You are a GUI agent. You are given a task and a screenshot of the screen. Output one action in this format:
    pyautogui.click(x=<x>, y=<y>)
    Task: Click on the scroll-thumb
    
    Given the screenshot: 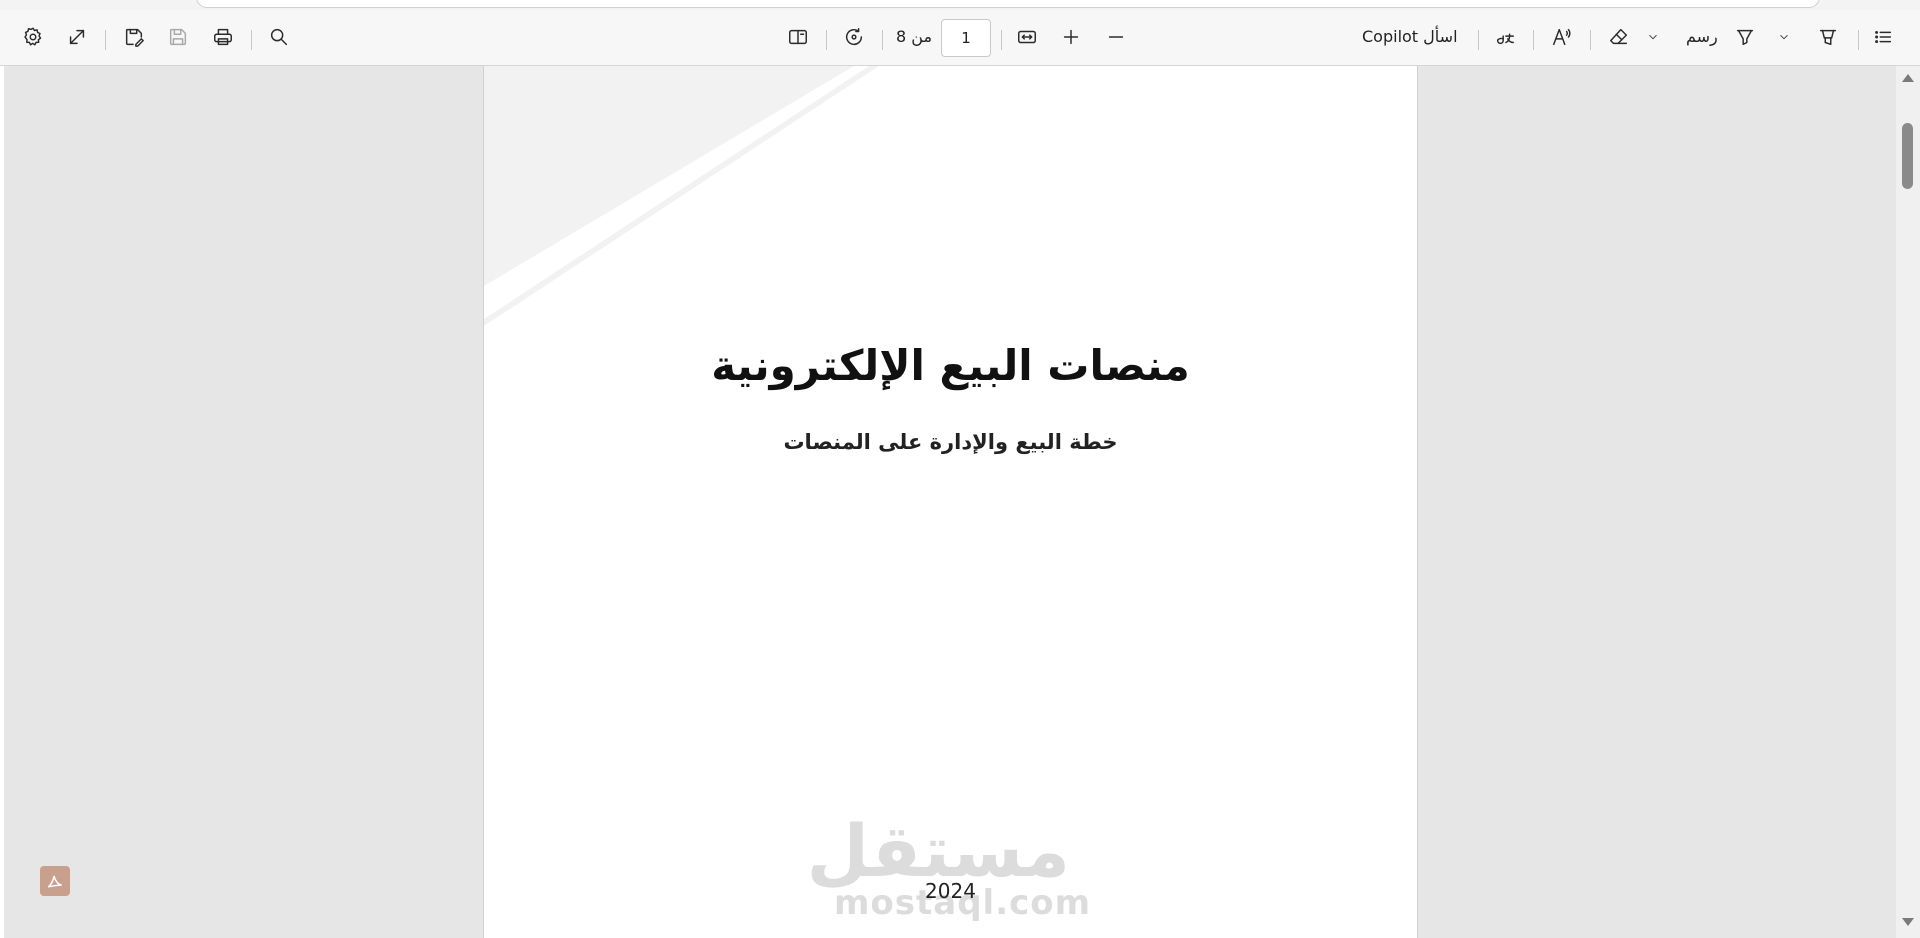 What is the action you would take?
    pyautogui.click(x=1907, y=156)
    